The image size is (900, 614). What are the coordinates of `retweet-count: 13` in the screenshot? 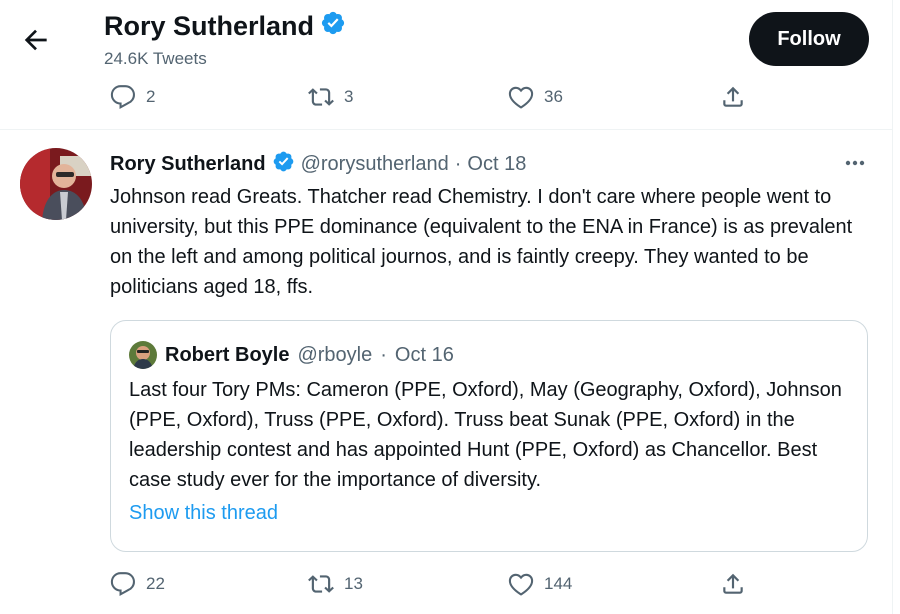 It's located at (353, 583).